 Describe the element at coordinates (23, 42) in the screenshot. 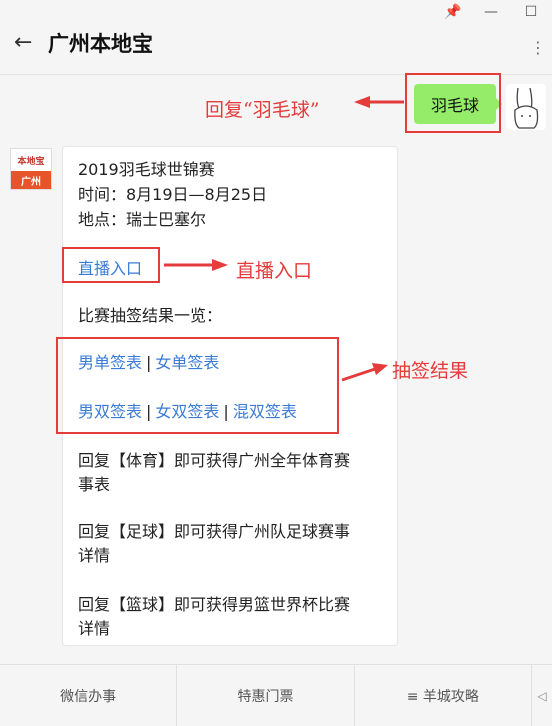

I see `back-arrow-icon: ←` at that location.